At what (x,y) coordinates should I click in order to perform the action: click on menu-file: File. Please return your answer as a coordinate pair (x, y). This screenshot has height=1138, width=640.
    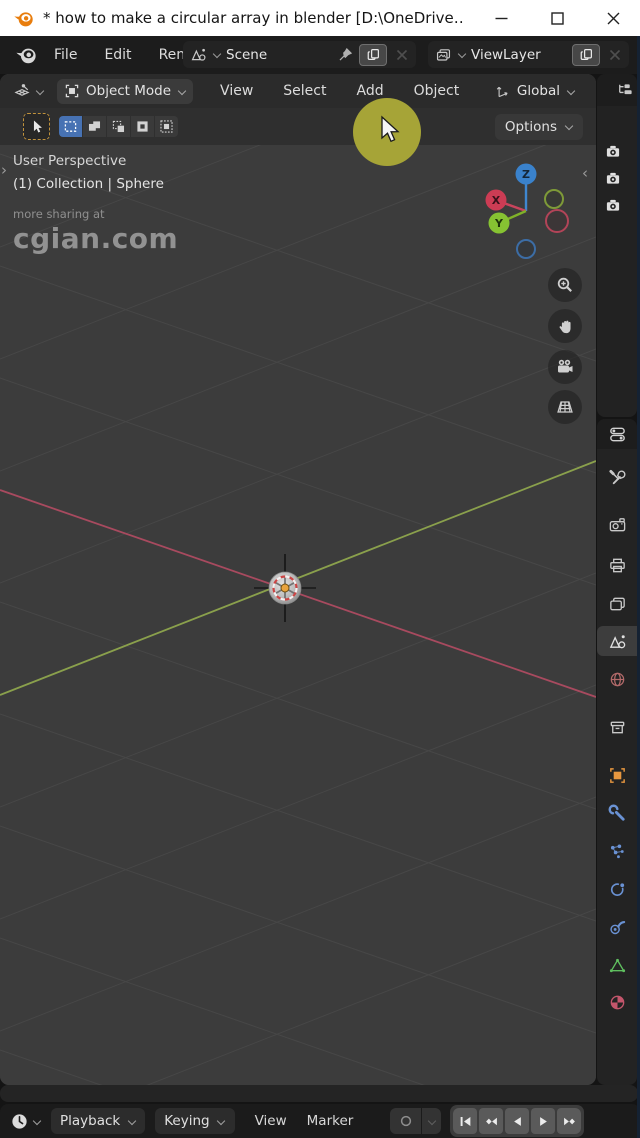
    Looking at the image, I should click on (65, 55).